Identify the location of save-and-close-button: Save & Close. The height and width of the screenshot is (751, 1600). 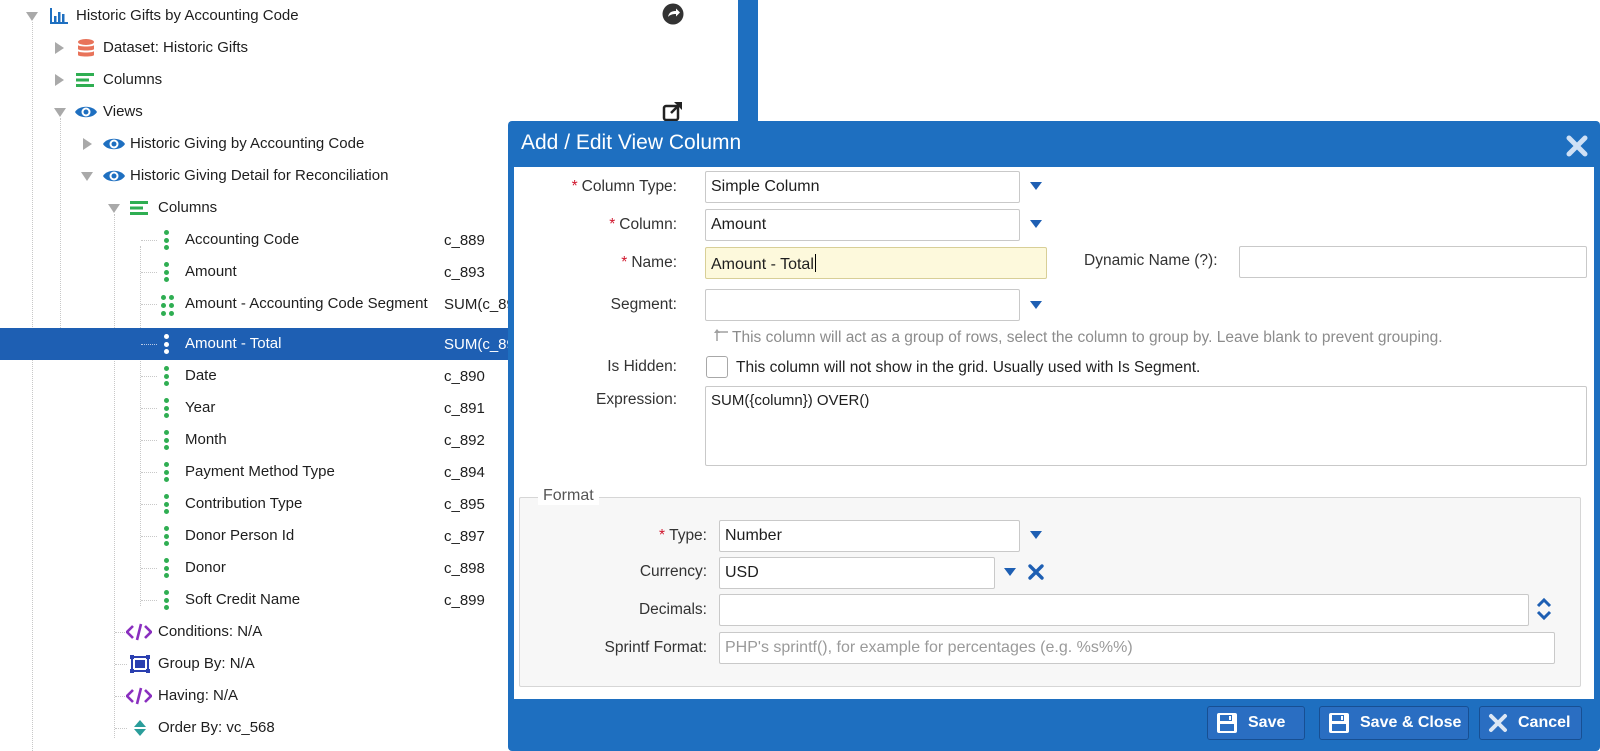
(1394, 723).